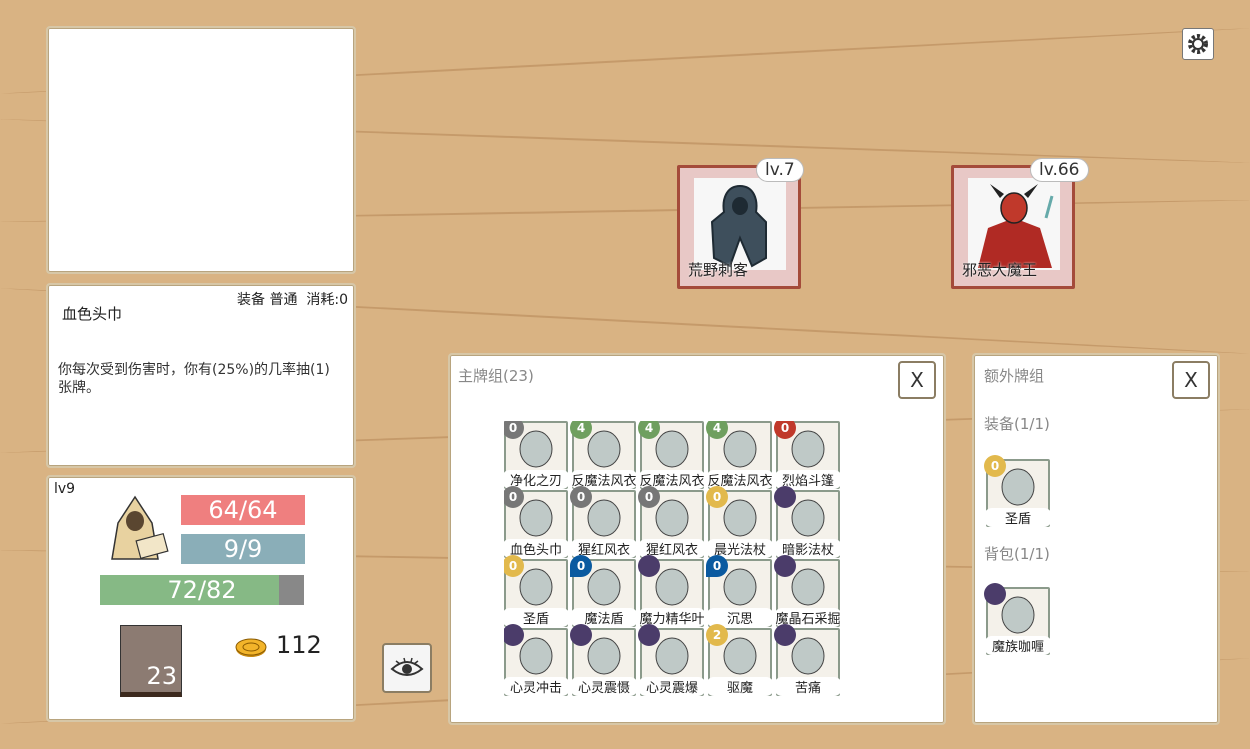  I want to click on view-deck-button, so click(407, 668).